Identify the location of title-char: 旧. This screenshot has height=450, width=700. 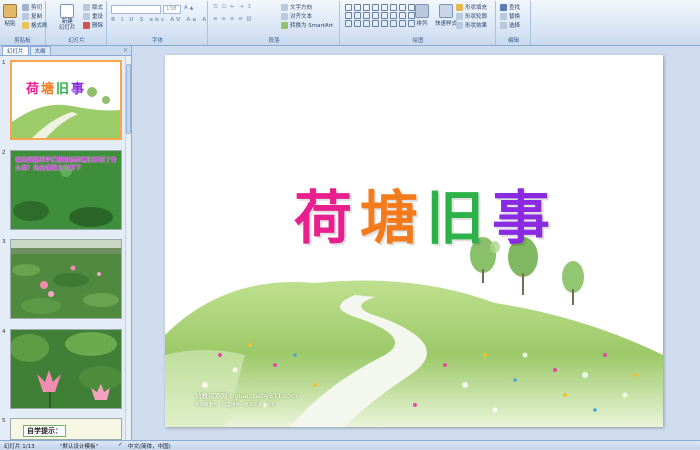
(459, 218).